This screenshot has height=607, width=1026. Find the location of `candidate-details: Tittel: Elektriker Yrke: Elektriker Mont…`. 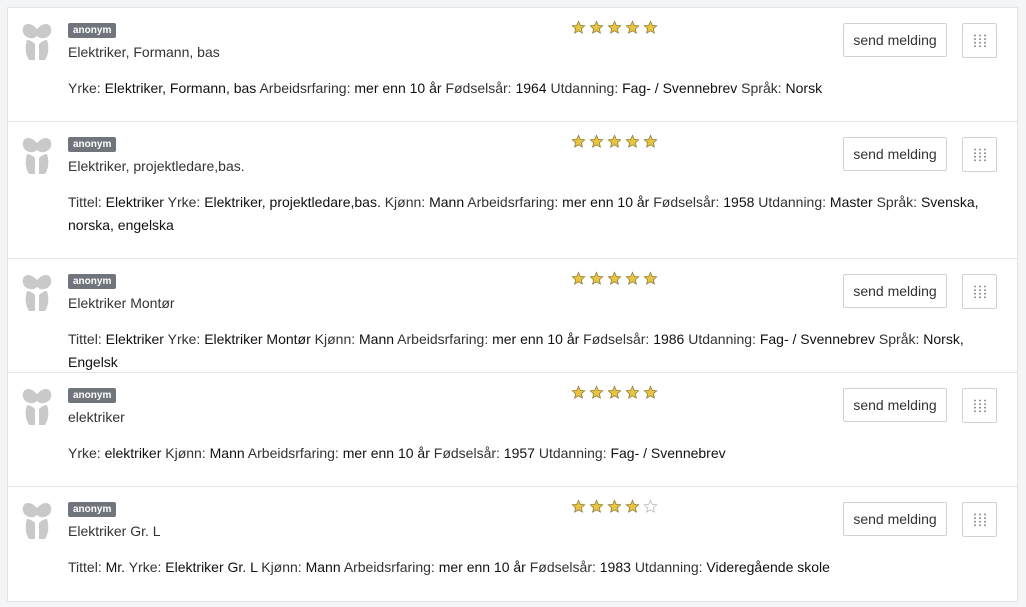

candidate-details: Tittel: Elektriker Yrke: Elektriker Mont… is located at coordinates (535, 351).